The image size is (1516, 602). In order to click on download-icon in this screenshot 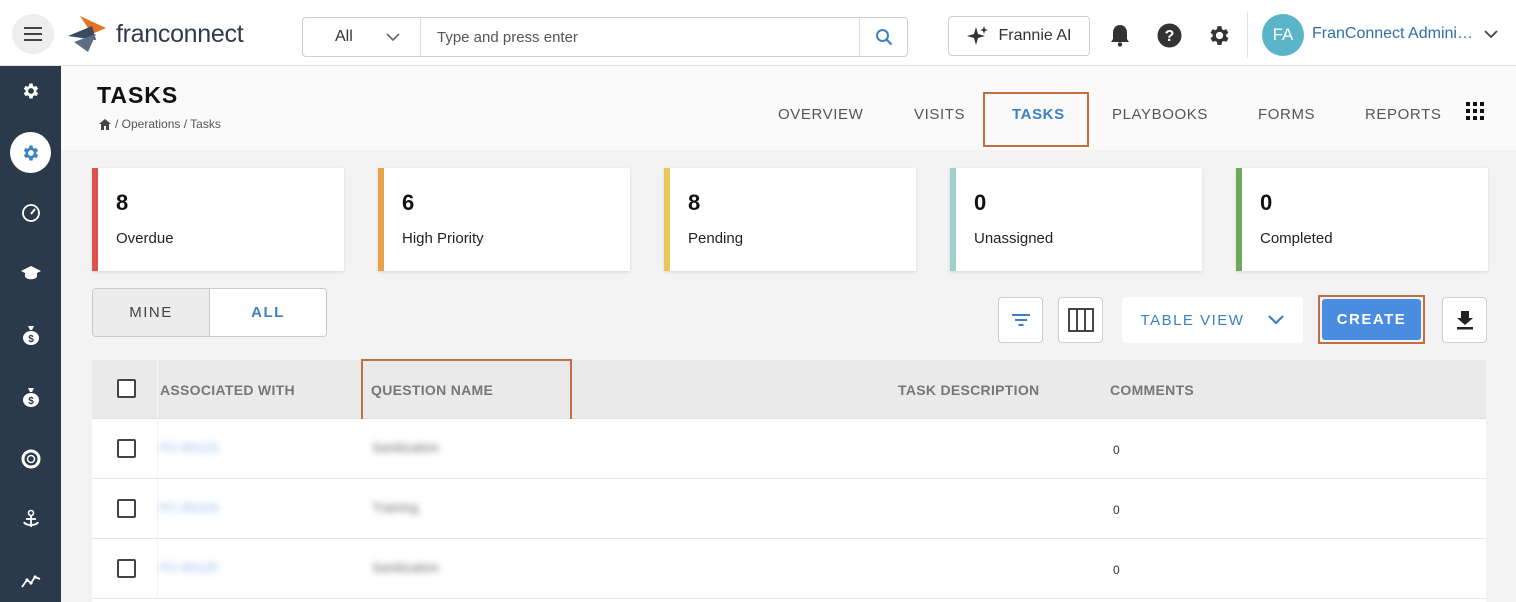, I will do `click(1464, 320)`.